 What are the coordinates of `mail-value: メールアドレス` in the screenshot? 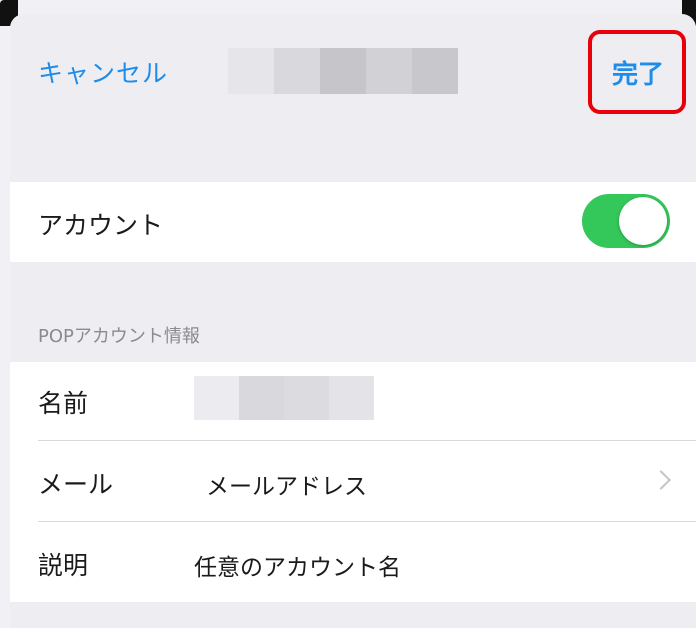 It's located at (286, 487).